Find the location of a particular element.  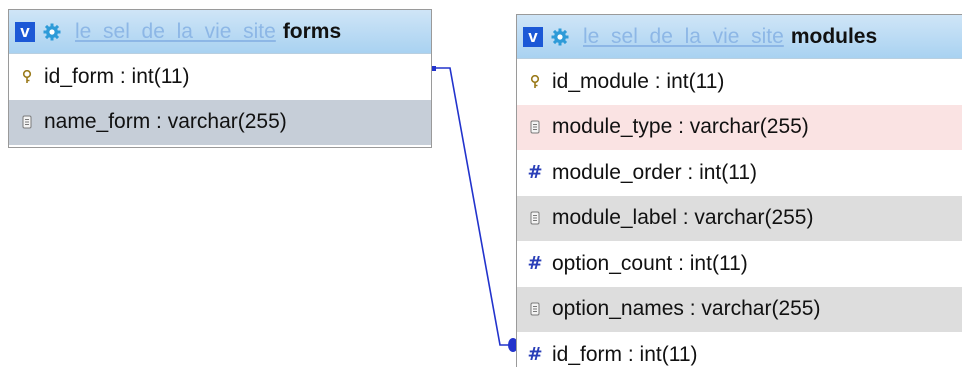

column-row-option-count: # option_count : int(11) is located at coordinates (739, 264).